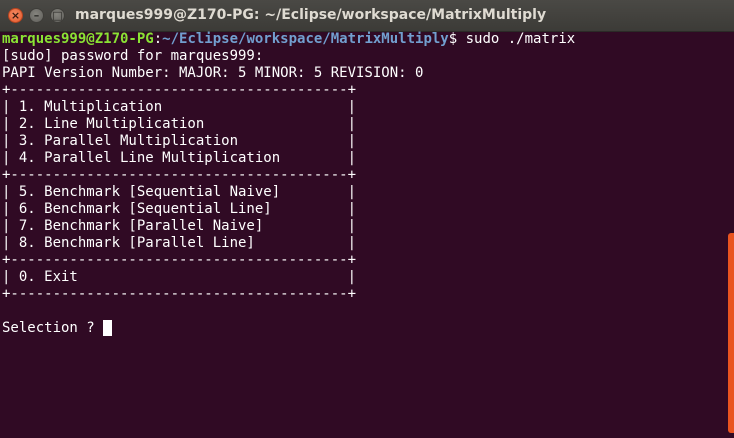 The height and width of the screenshot is (438, 734). Describe the element at coordinates (179, 141) in the screenshot. I see `menu-item: | 3. Parallel Multiplication |` at that location.